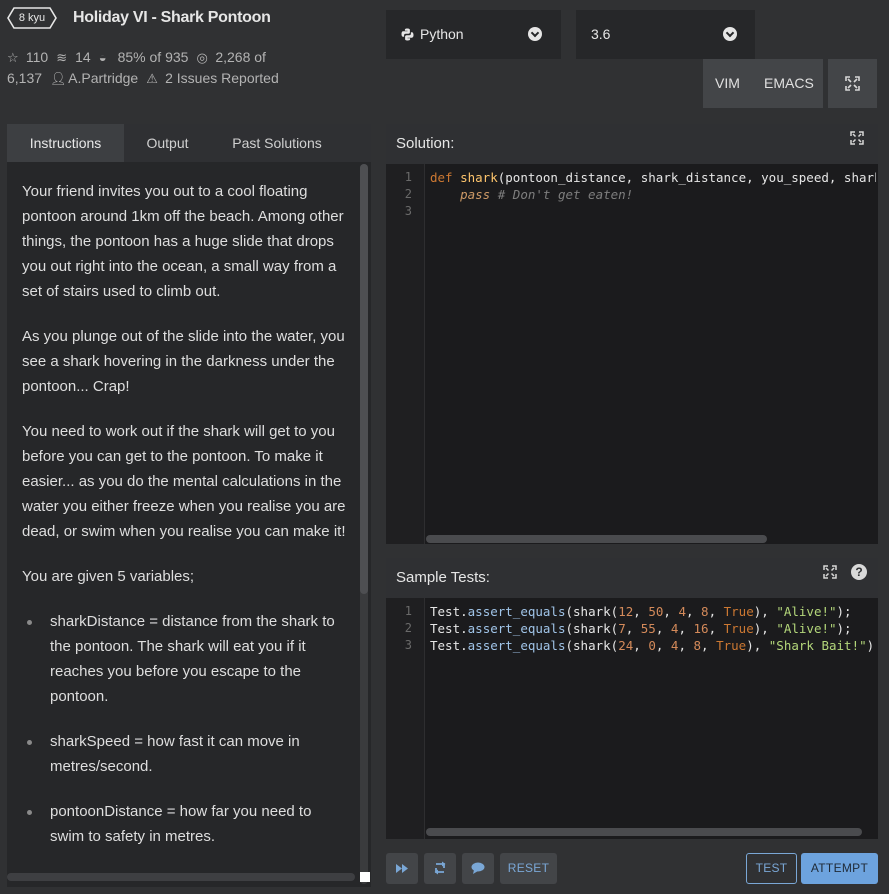  I want to click on reload-button, so click(440, 868).